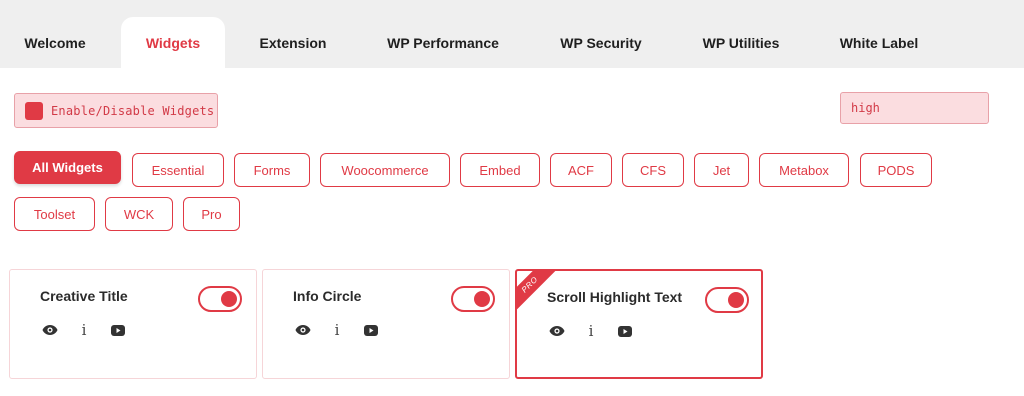 This screenshot has height=396, width=1024. What do you see at coordinates (211, 214) in the screenshot?
I see `filter-pro: Pro` at bounding box center [211, 214].